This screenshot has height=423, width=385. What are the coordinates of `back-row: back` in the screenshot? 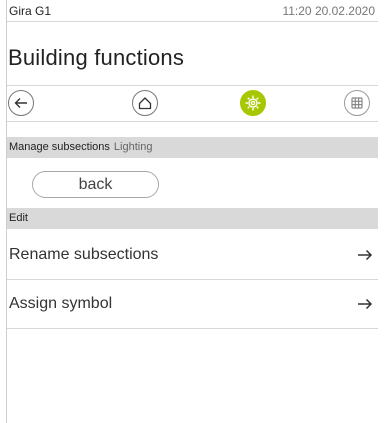 It's located at (192, 183).